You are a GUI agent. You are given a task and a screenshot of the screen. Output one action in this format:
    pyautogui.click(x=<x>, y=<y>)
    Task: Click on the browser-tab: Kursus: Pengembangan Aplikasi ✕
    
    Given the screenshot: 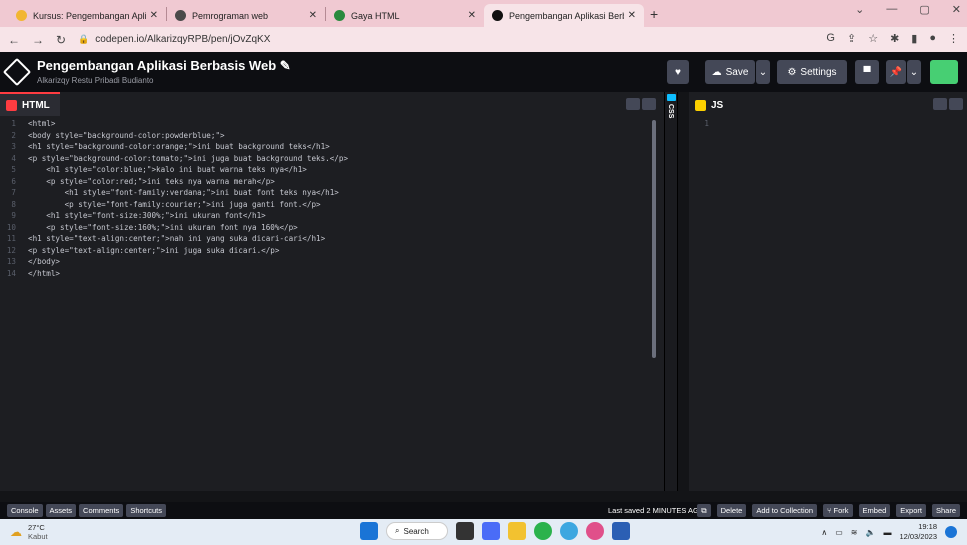 What is the action you would take?
    pyautogui.click(x=87, y=15)
    